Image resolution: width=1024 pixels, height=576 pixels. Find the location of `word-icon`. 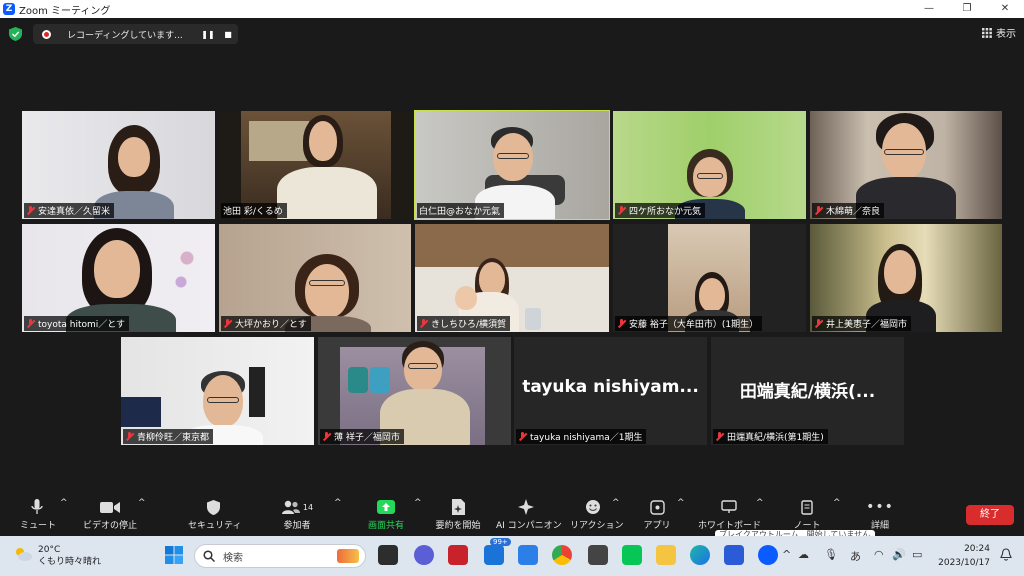

word-icon is located at coordinates (734, 555).